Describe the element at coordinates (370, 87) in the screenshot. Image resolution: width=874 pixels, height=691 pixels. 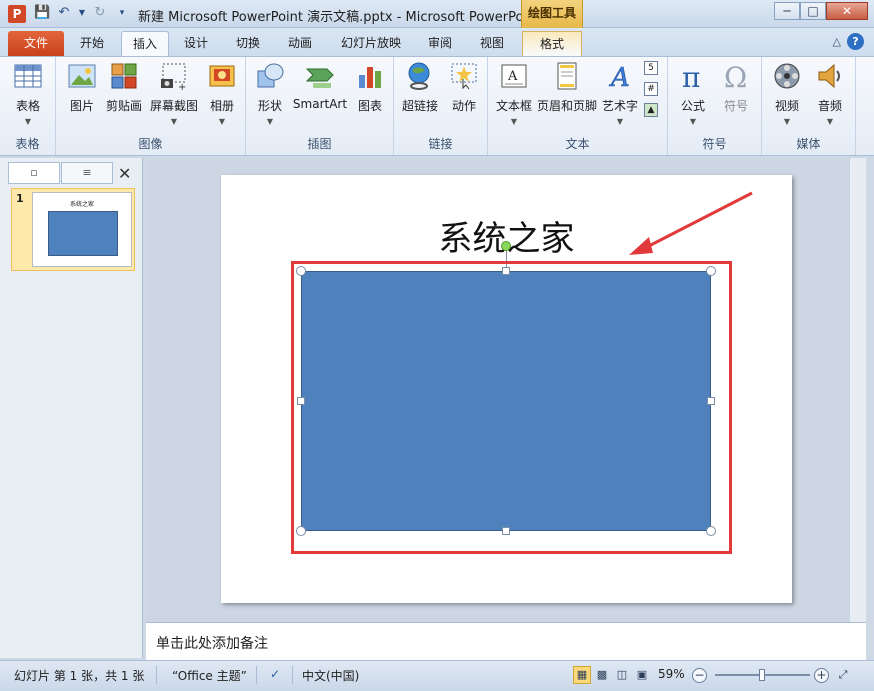
I see `chart-button: 图表` at that location.